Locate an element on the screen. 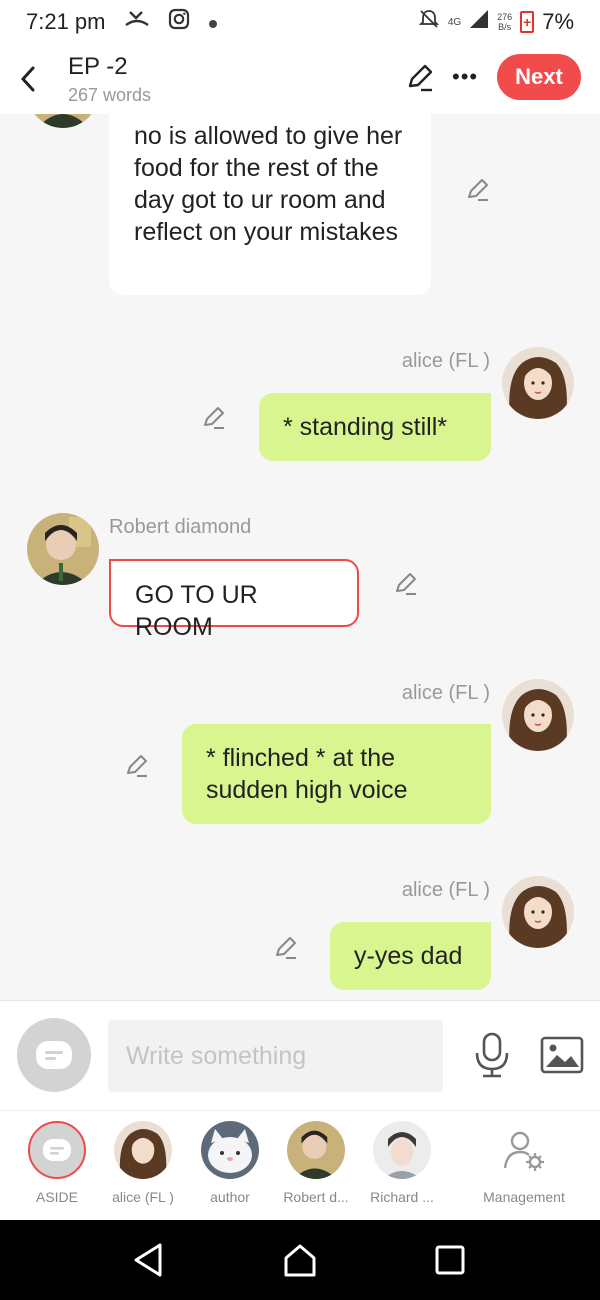  triangle-back-icon is located at coordinates (148, 1260).